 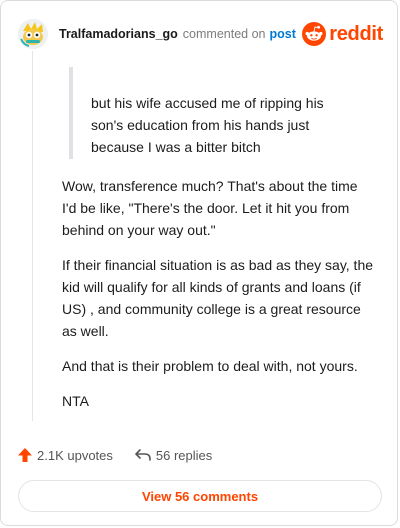 I want to click on avatar-image, so click(x=33, y=34).